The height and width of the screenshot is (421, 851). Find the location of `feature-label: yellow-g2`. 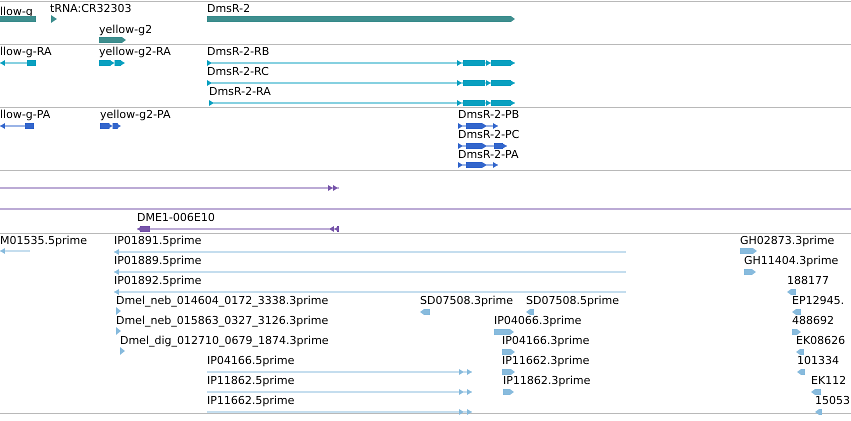

feature-label: yellow-g2 is located at coordinates (125, 30).